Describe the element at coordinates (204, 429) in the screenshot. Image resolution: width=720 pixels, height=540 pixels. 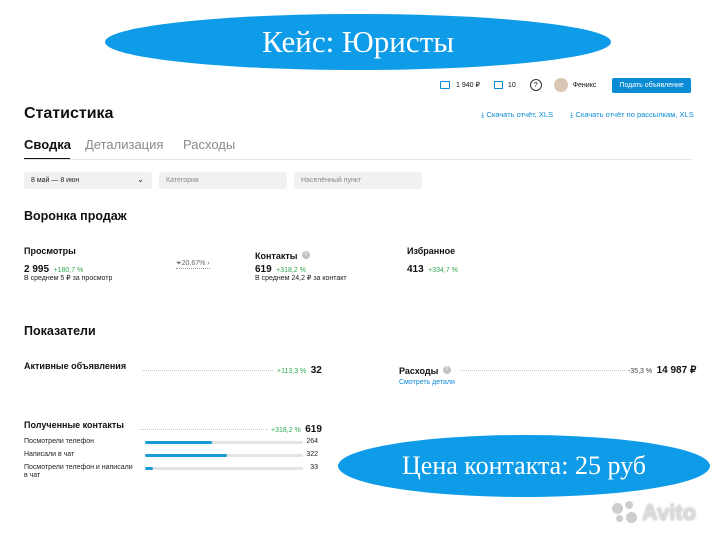
I see `received-contacts-dots` at that location.